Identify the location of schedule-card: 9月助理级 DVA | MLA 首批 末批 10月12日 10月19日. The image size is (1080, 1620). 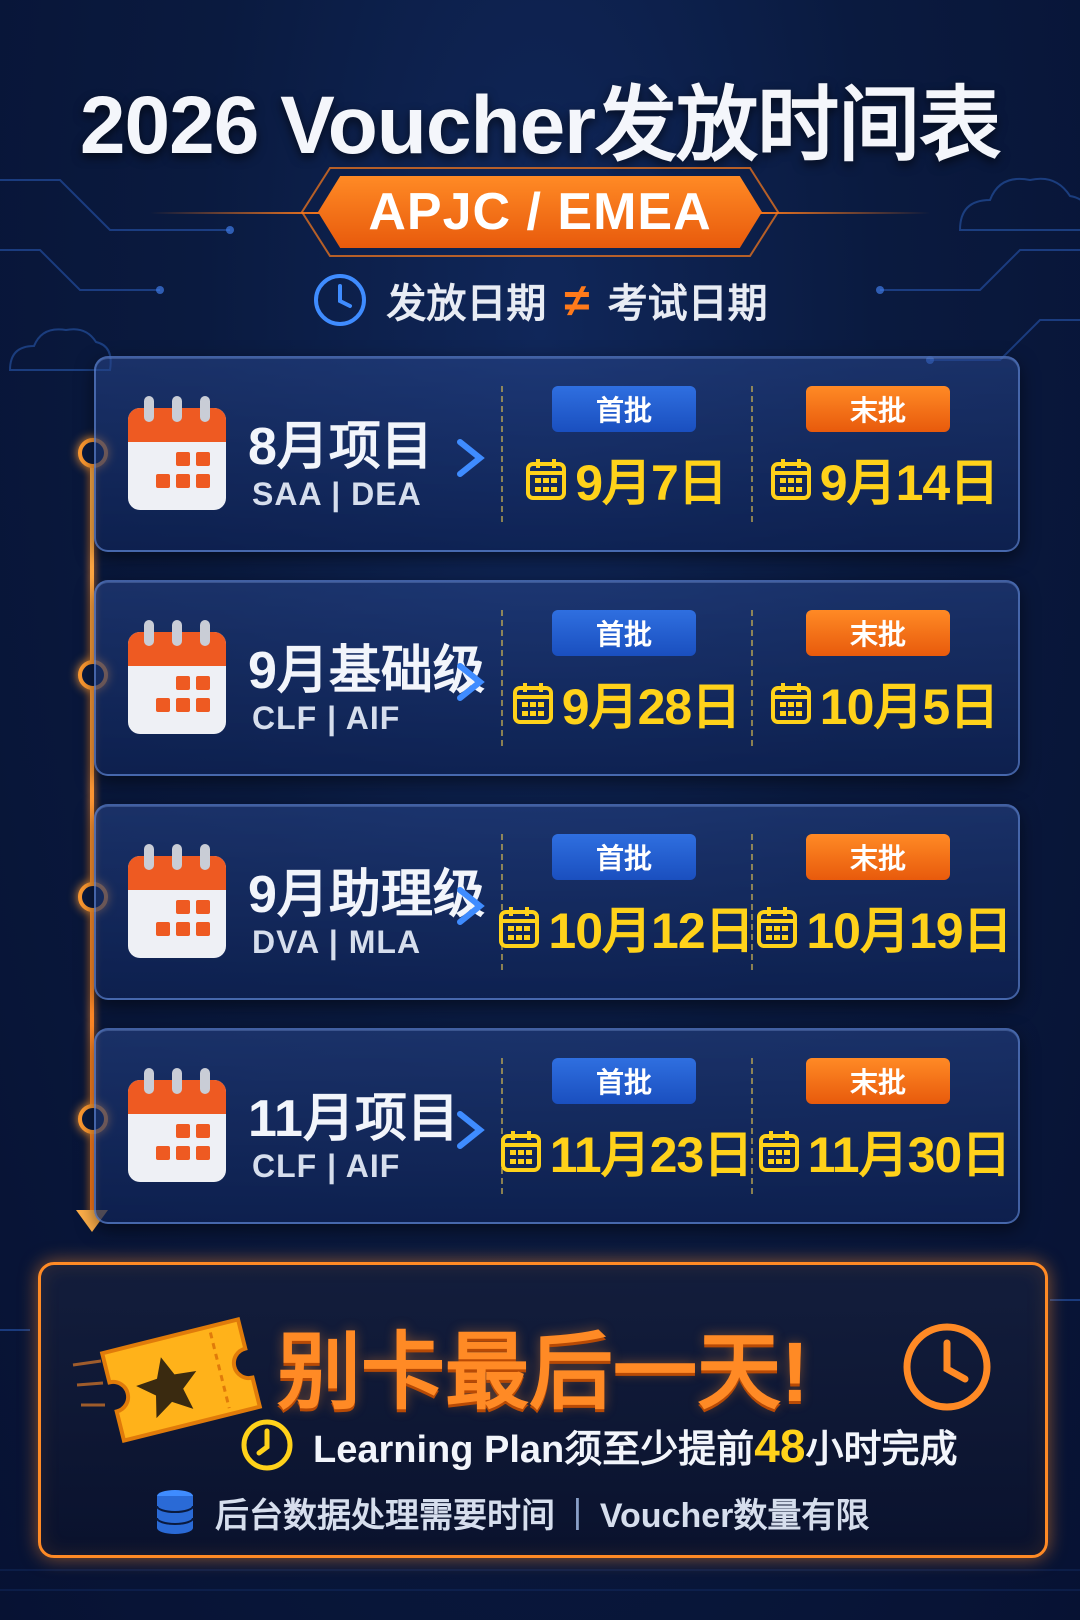
(557, 902).